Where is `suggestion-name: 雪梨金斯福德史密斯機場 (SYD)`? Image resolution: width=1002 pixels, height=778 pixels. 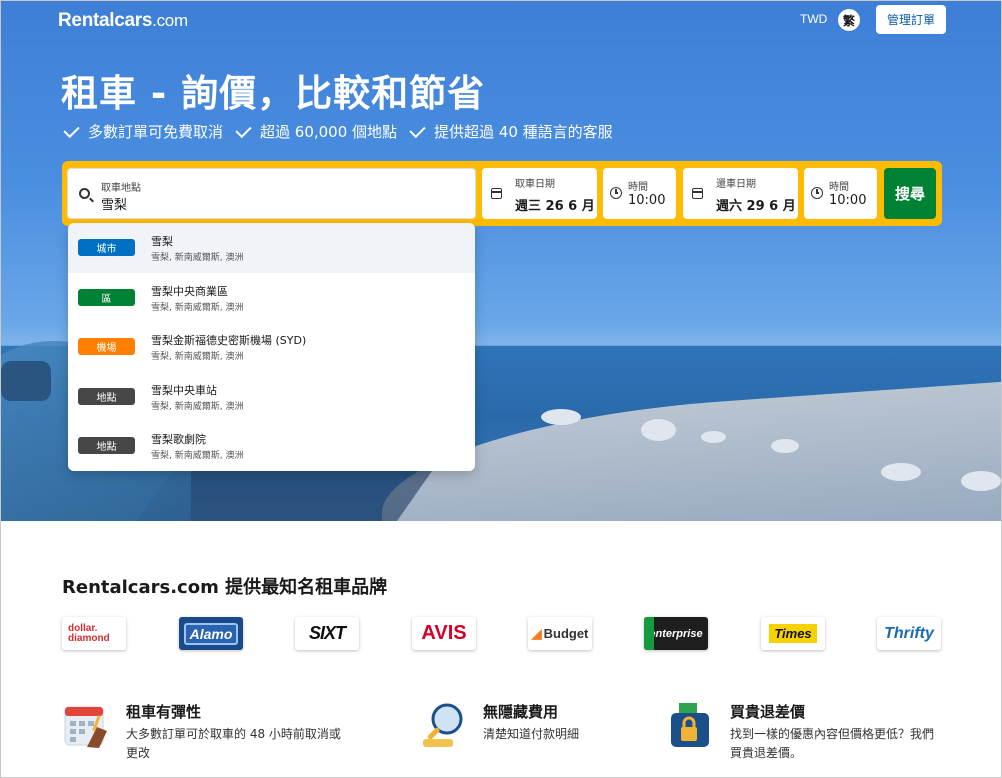 suggestion-name: 雪梨金斯福德史密斯機場 (SYD) is located at coordinates (229, 341).